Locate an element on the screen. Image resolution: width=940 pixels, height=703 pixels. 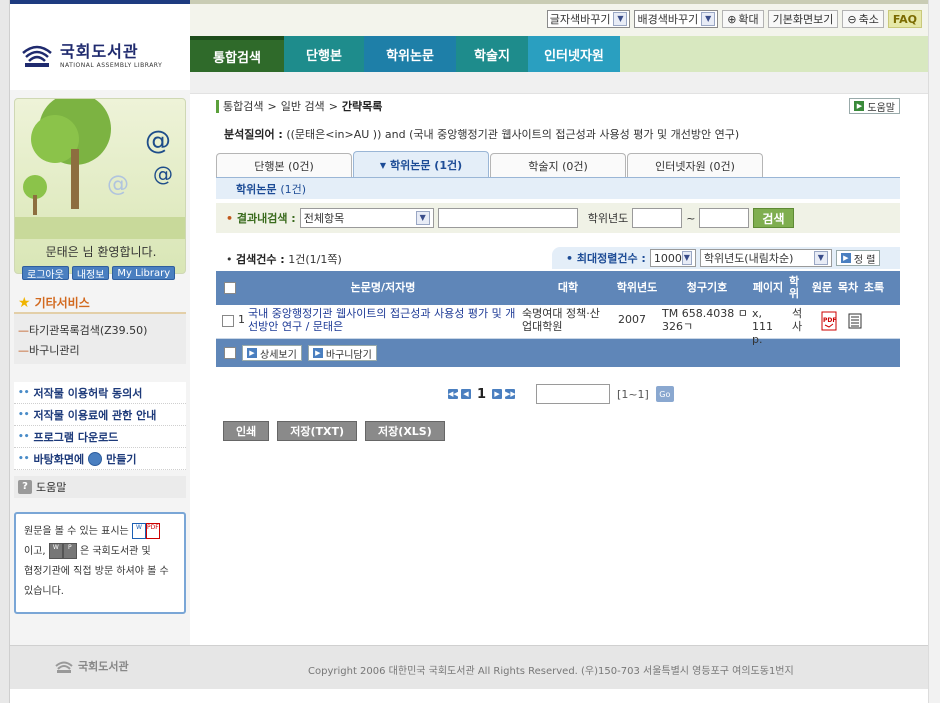
svg-text: PDF is located at coordinates (829, 320).